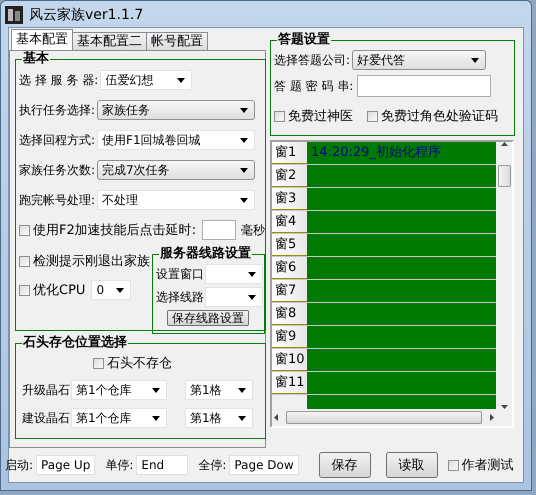  Describe the element at coordinates (91, 261) in the screenshot. I see `checkbox-label: 检测提示刚退出家族` at that location.